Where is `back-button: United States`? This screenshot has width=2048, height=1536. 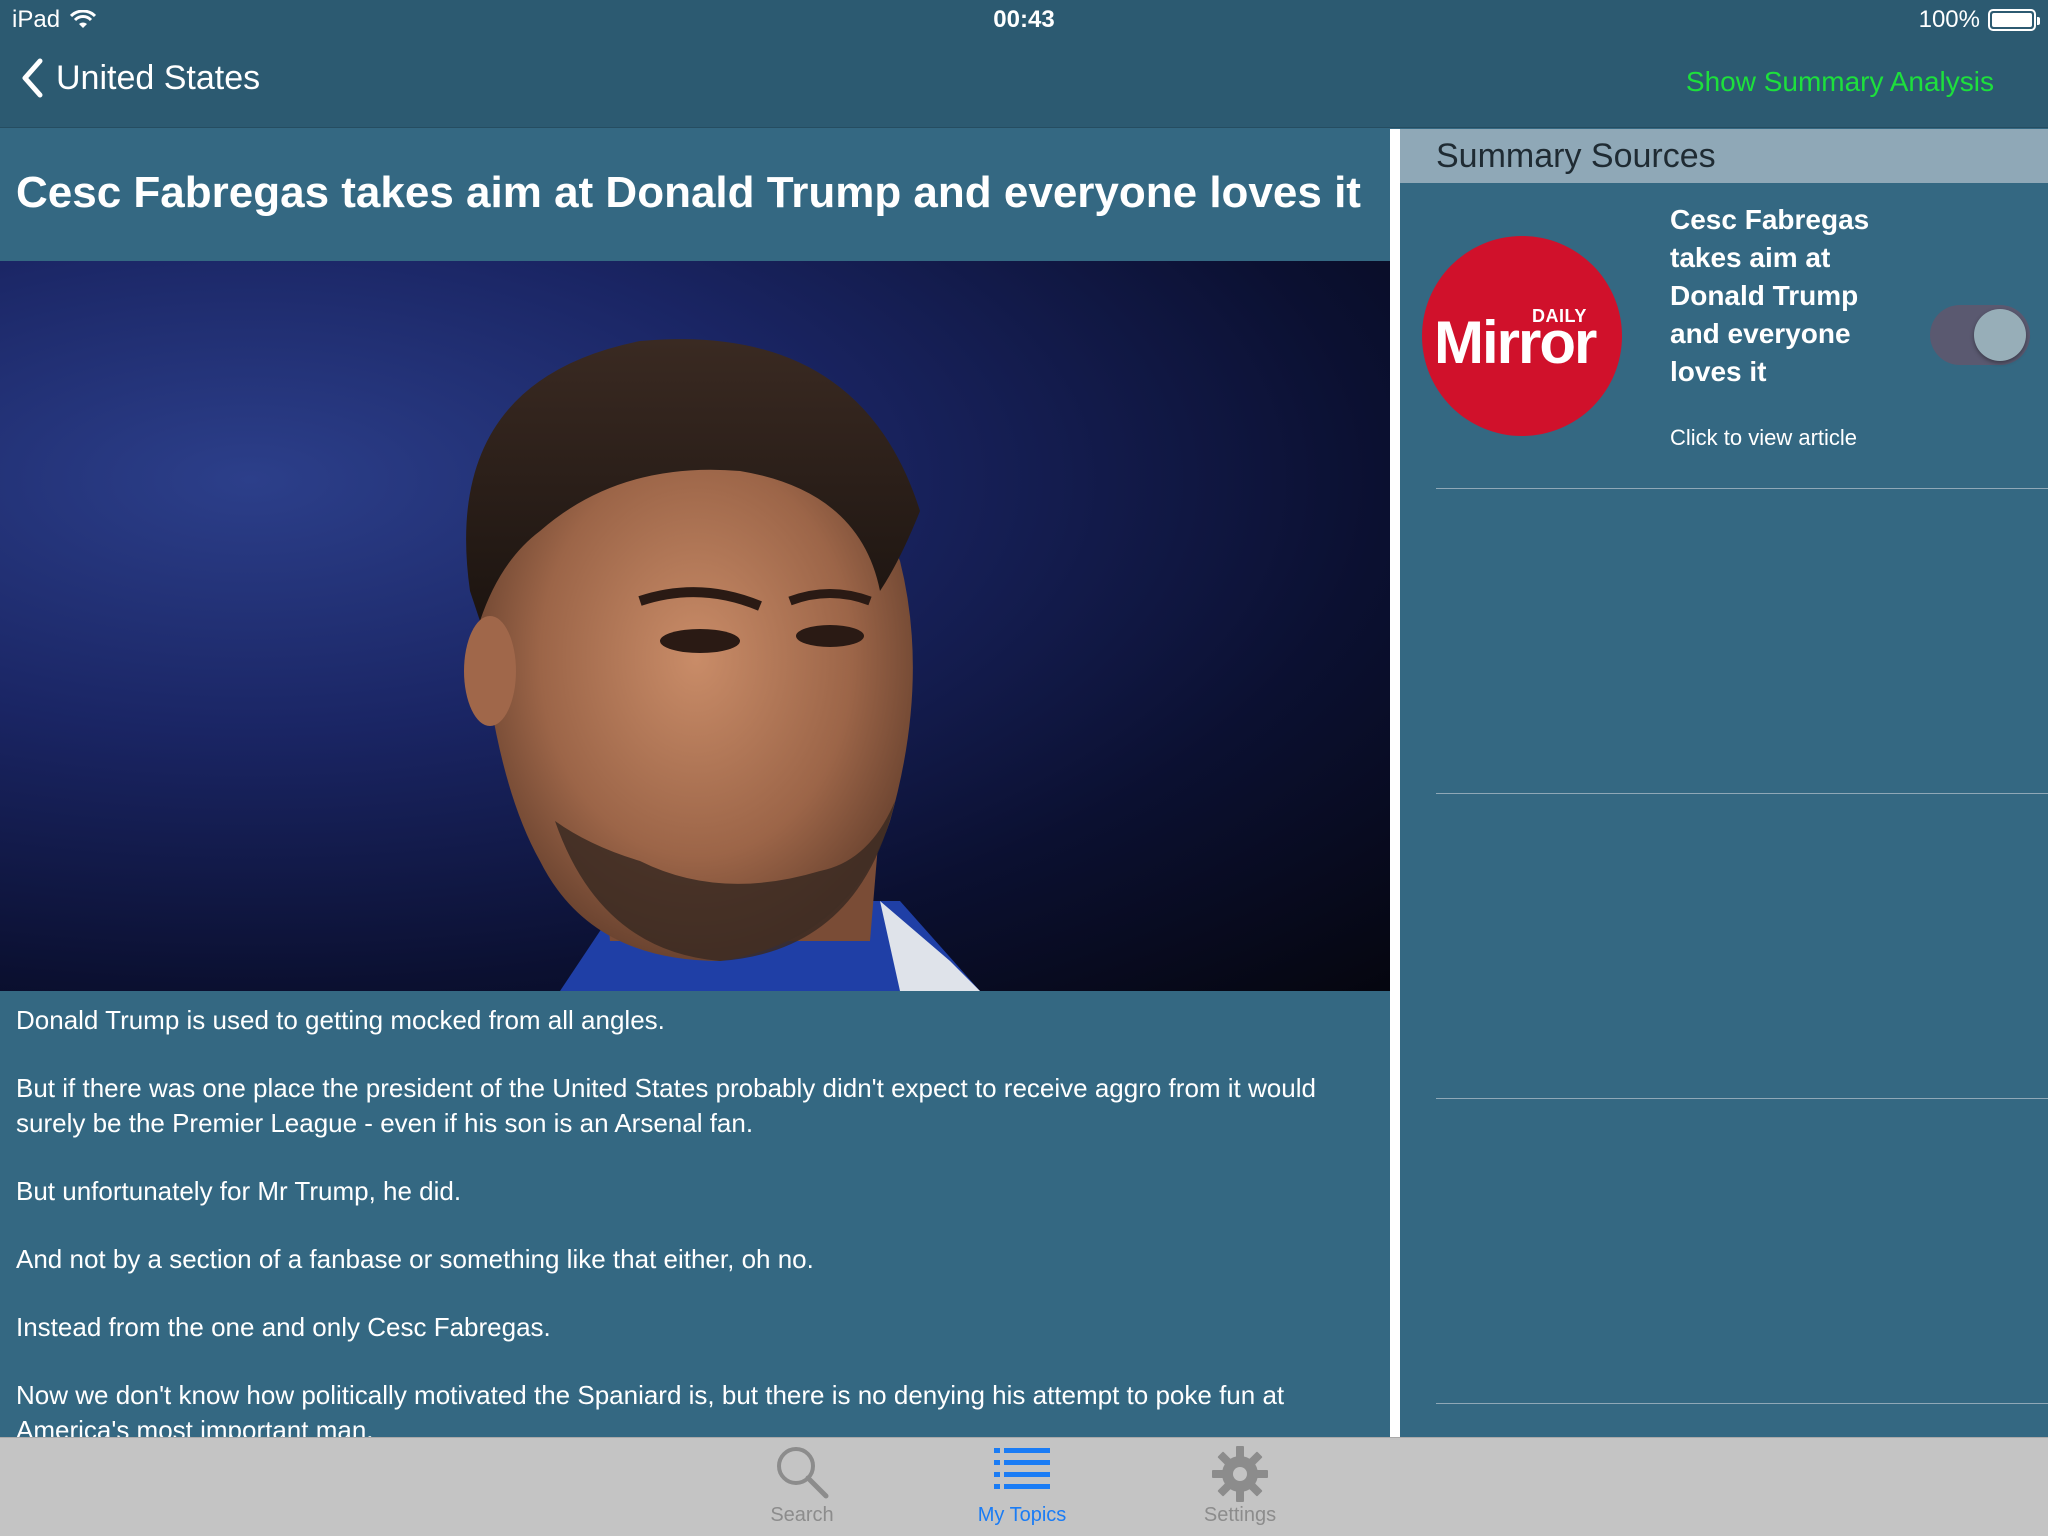 back-button: United States is located at coordinates (140, 78).